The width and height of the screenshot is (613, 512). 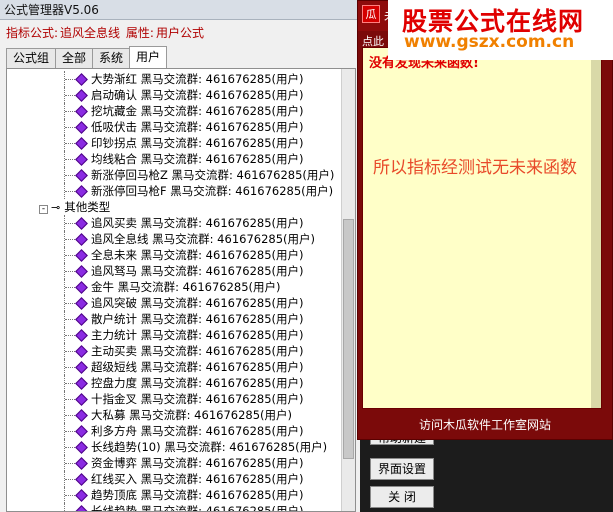 I want to click on tree-item: 印钞拐点 黑马交流群: 461676285(用户), so click(x=175, y=143).